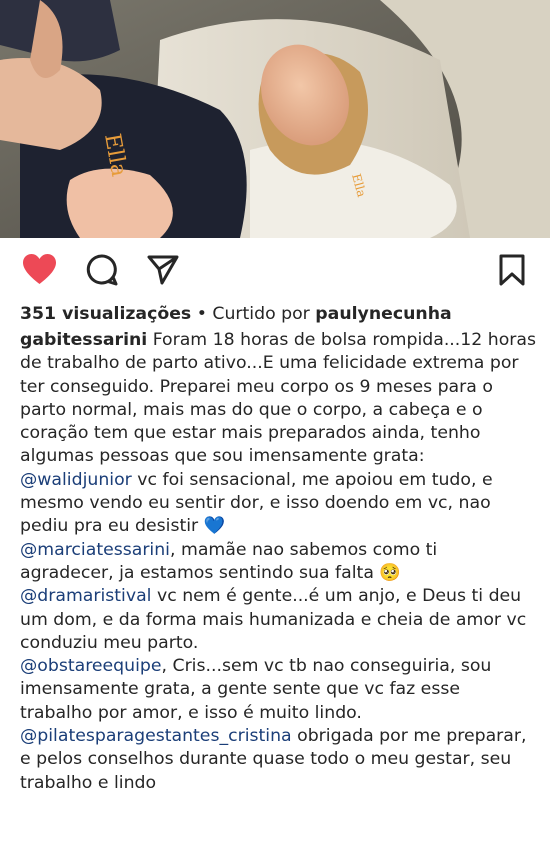 This screenshot has height=866, width=550. Describe the element at coordinates (512, 270) in the screenshot. I see `bookmark-icon` at that location.